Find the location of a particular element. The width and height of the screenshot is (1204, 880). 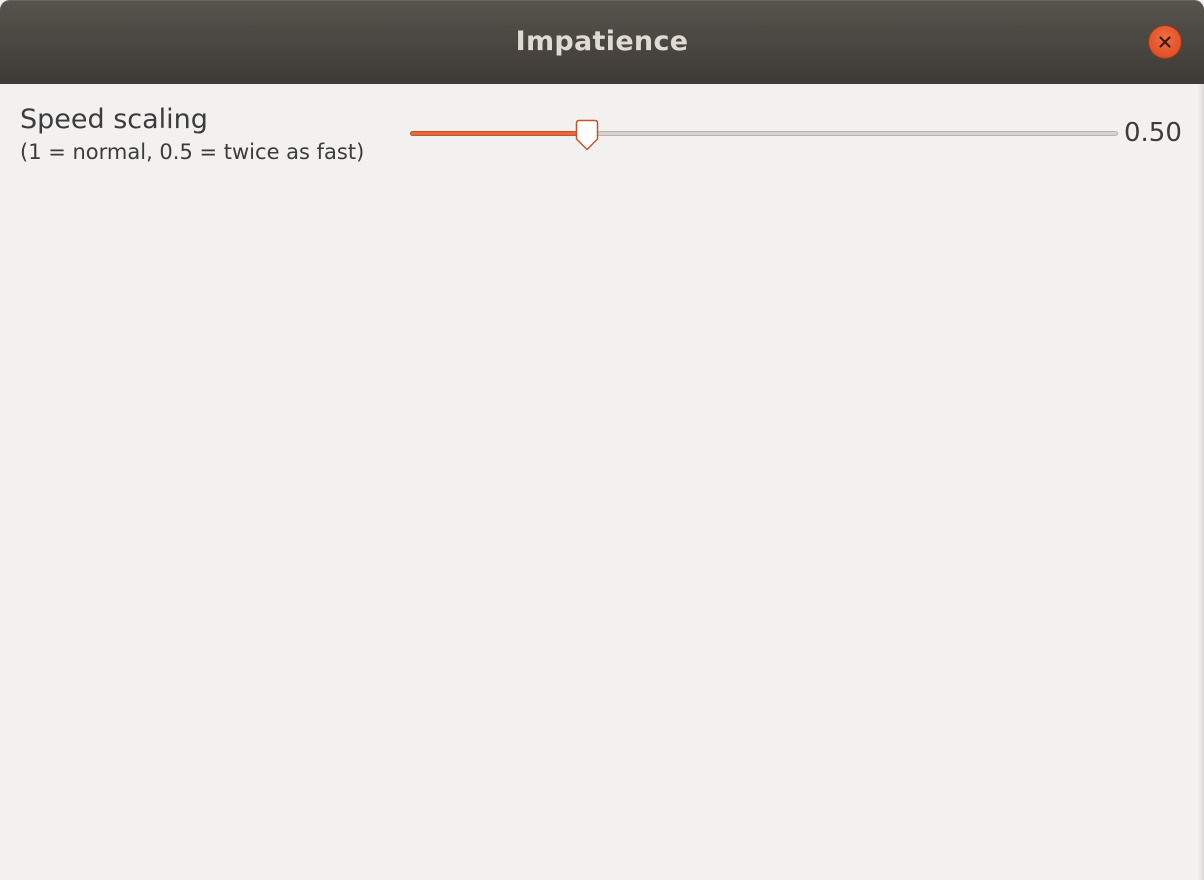

speed-scaling-value: 0.50 is located at coordinates (1153, 133).